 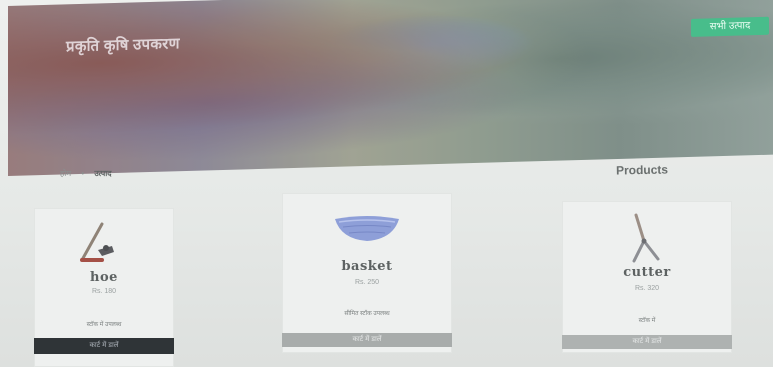 I want to click on banner-cta-button: सभी उत्पाद, so click(x=730, y=26).